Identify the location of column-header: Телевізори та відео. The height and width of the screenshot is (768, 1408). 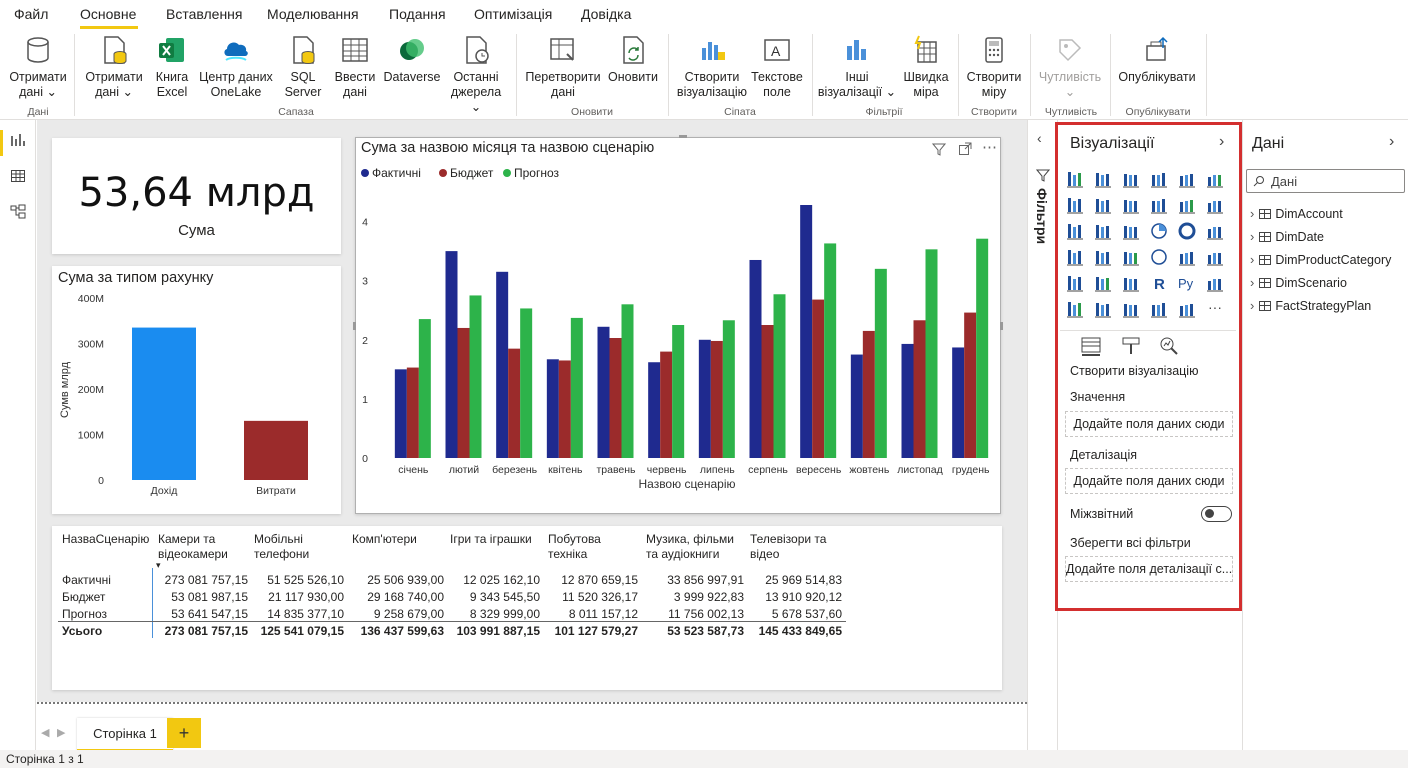
(788, 547).